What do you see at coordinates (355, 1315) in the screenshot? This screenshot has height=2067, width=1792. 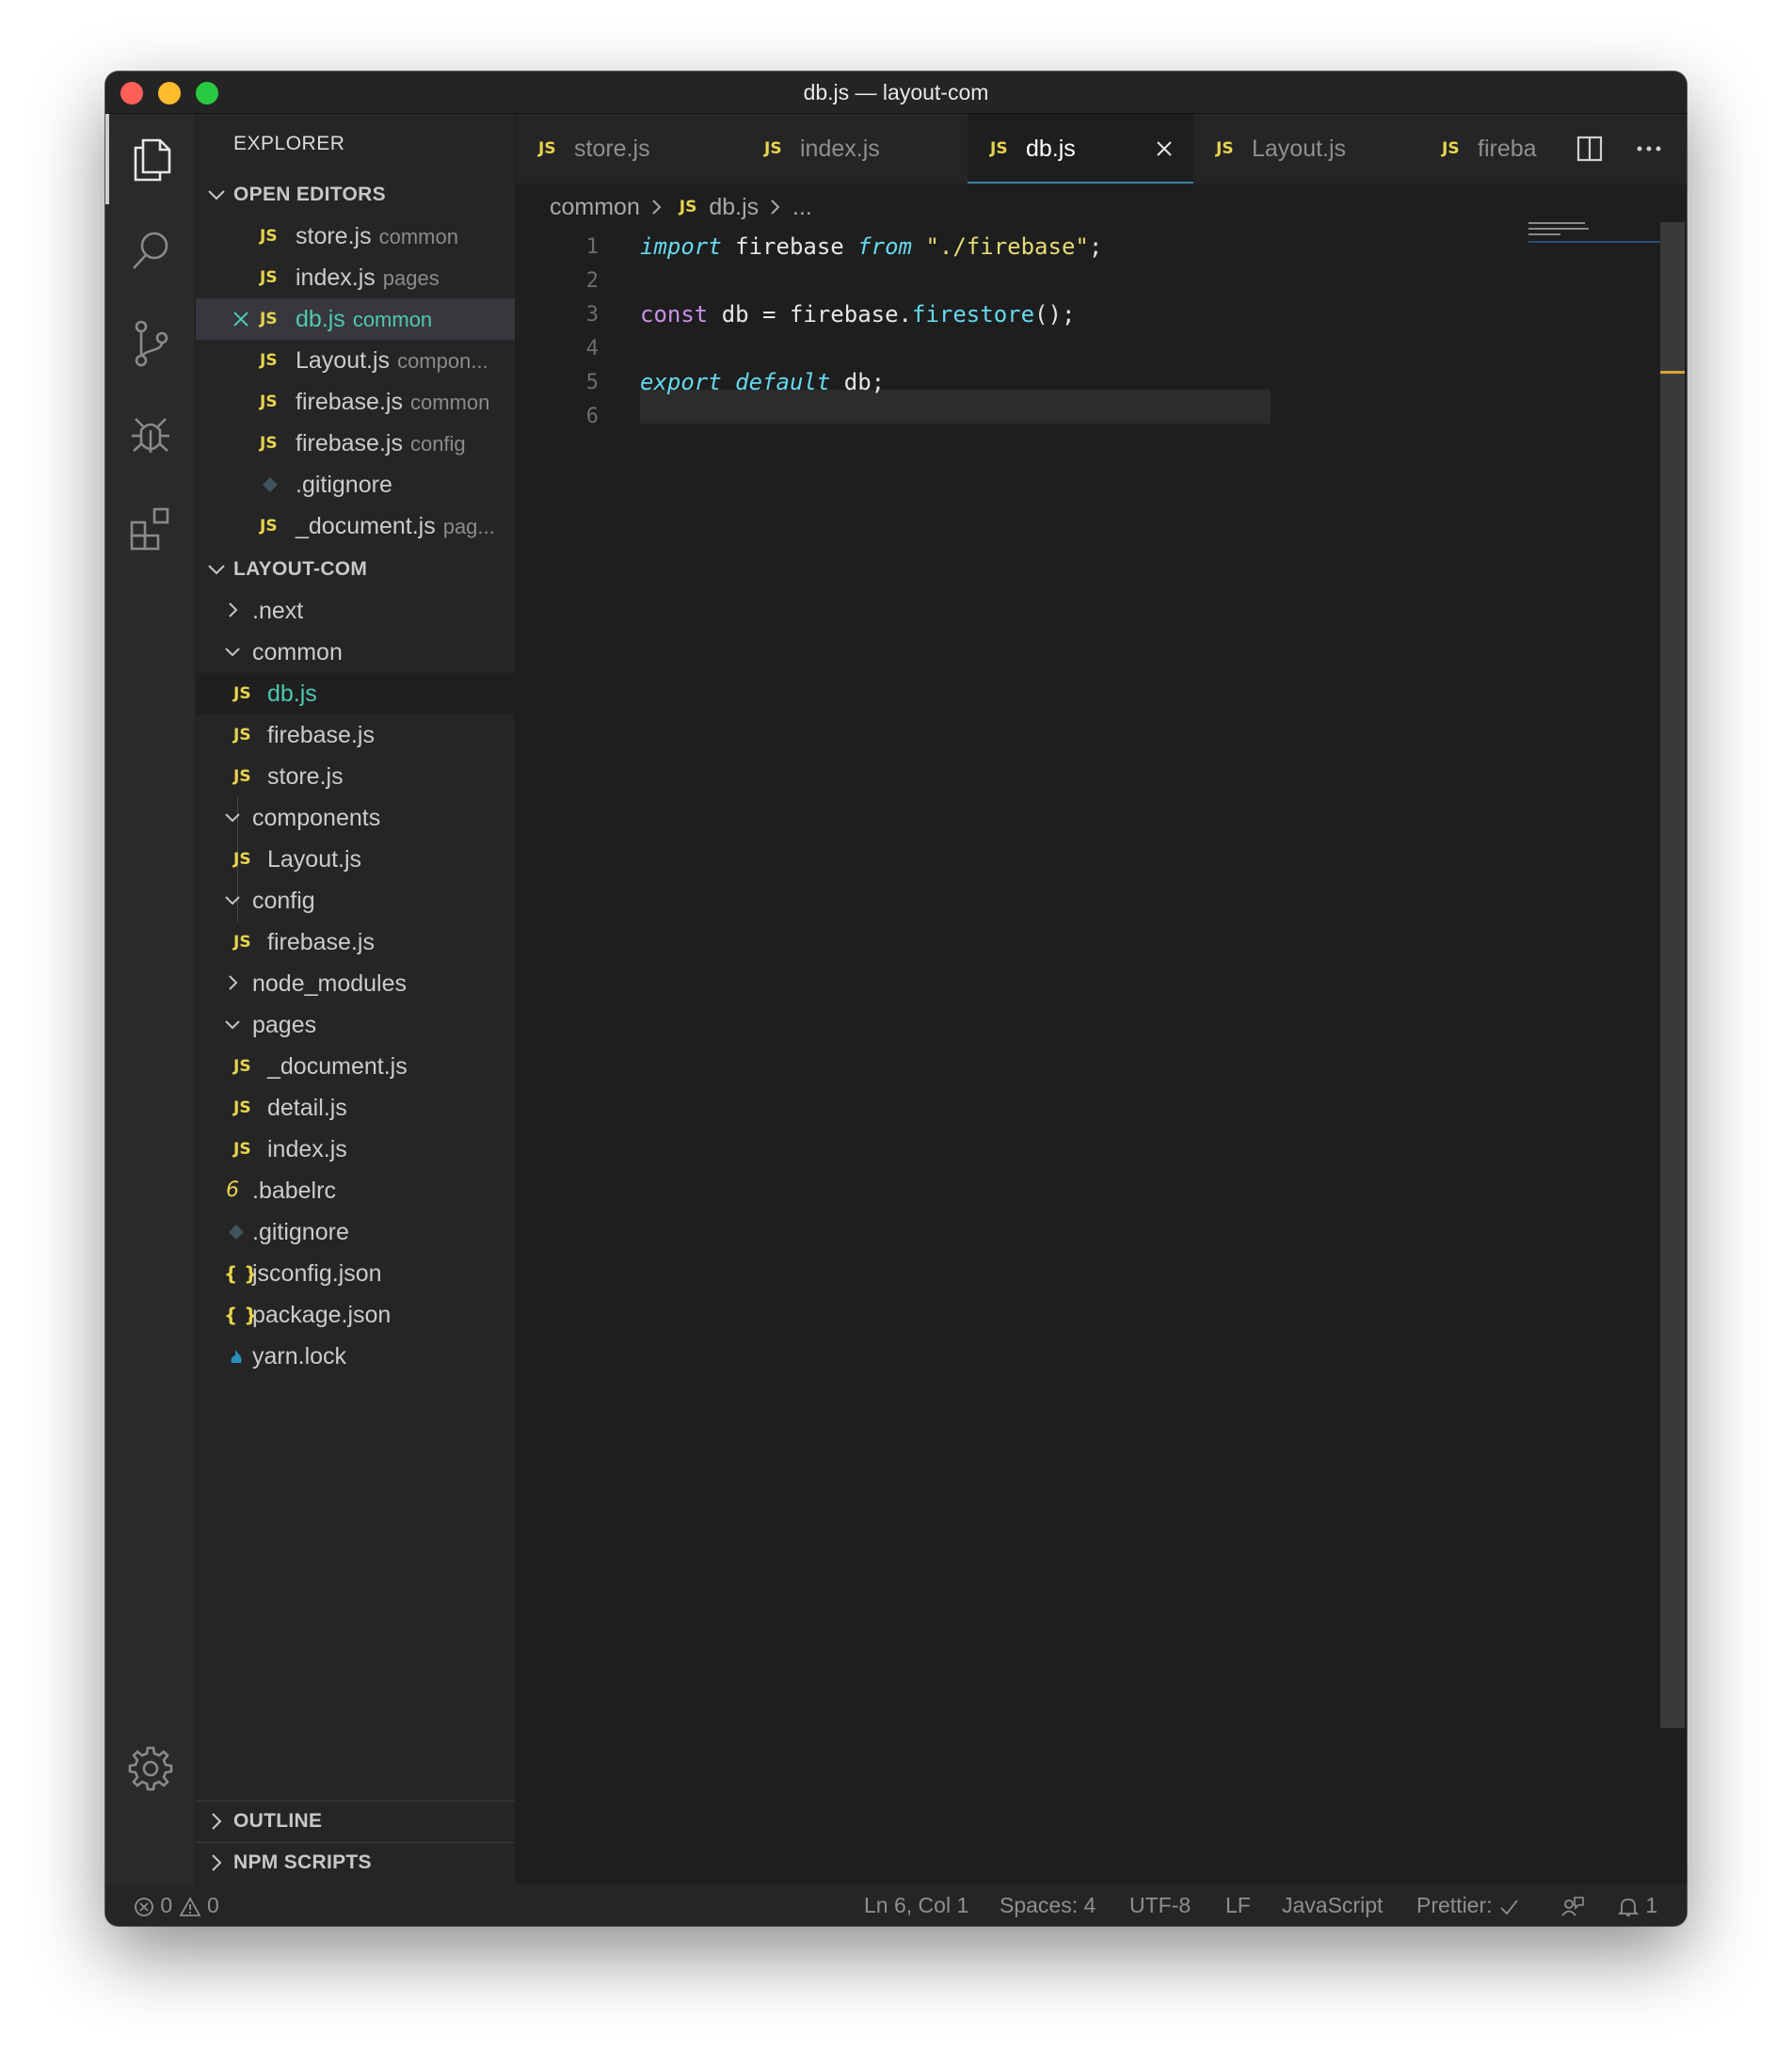 I see `tree-file: { } package.json` at bounding box center [355, 1315].